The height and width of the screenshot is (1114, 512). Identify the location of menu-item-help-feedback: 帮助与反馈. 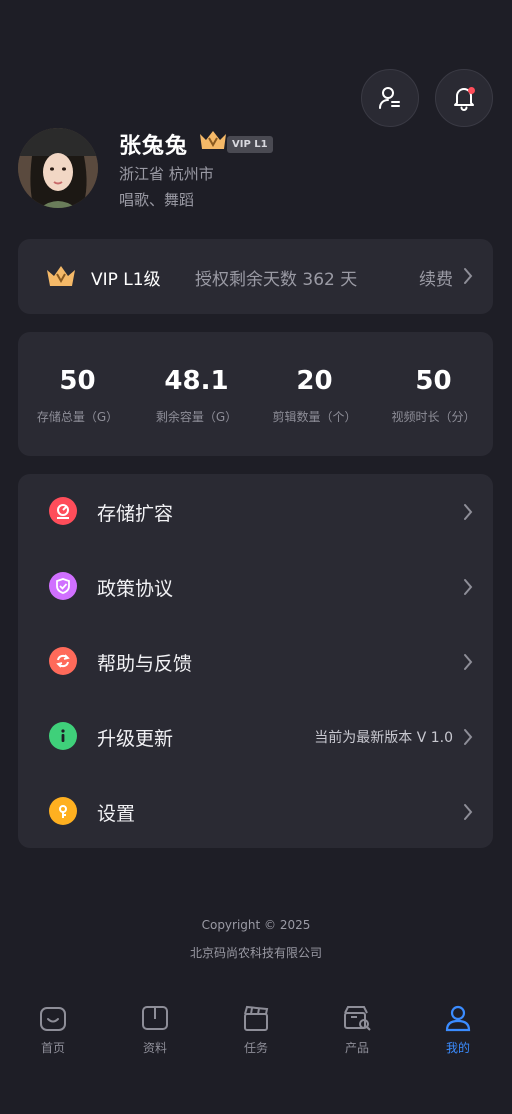
(255, 661).